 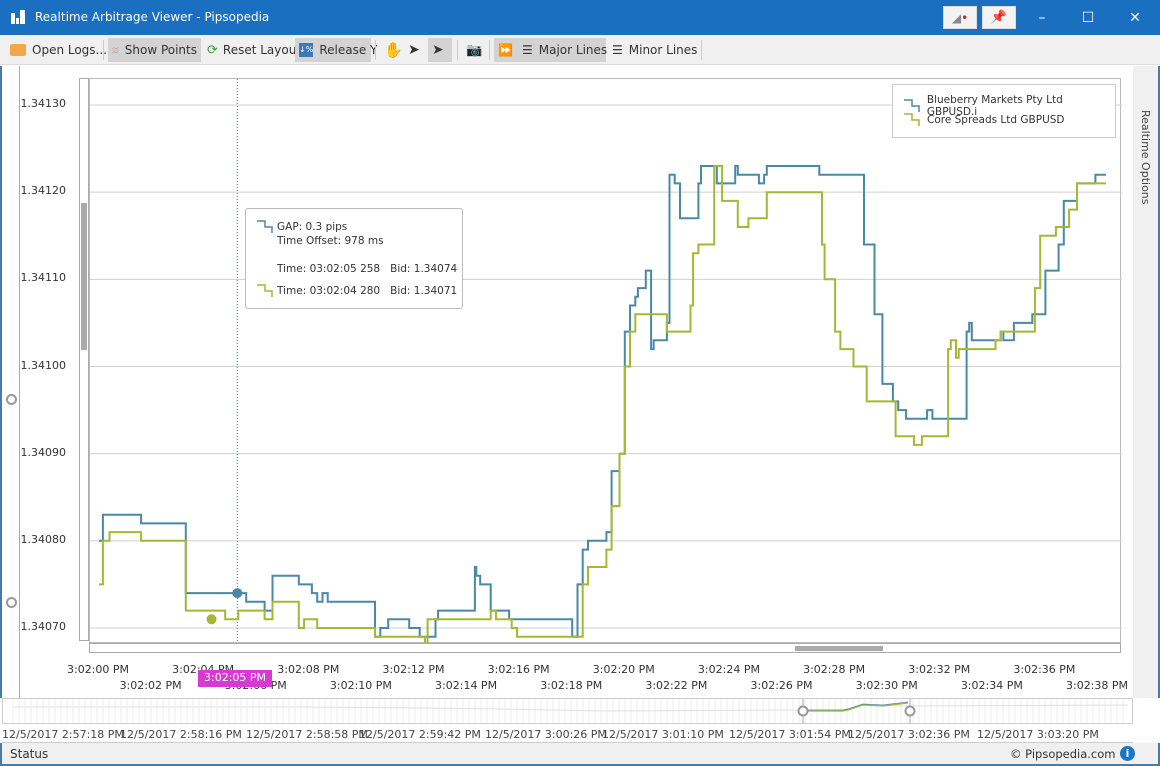 I want to click on release-y-label: Release Y, so click(x=348, y=50).